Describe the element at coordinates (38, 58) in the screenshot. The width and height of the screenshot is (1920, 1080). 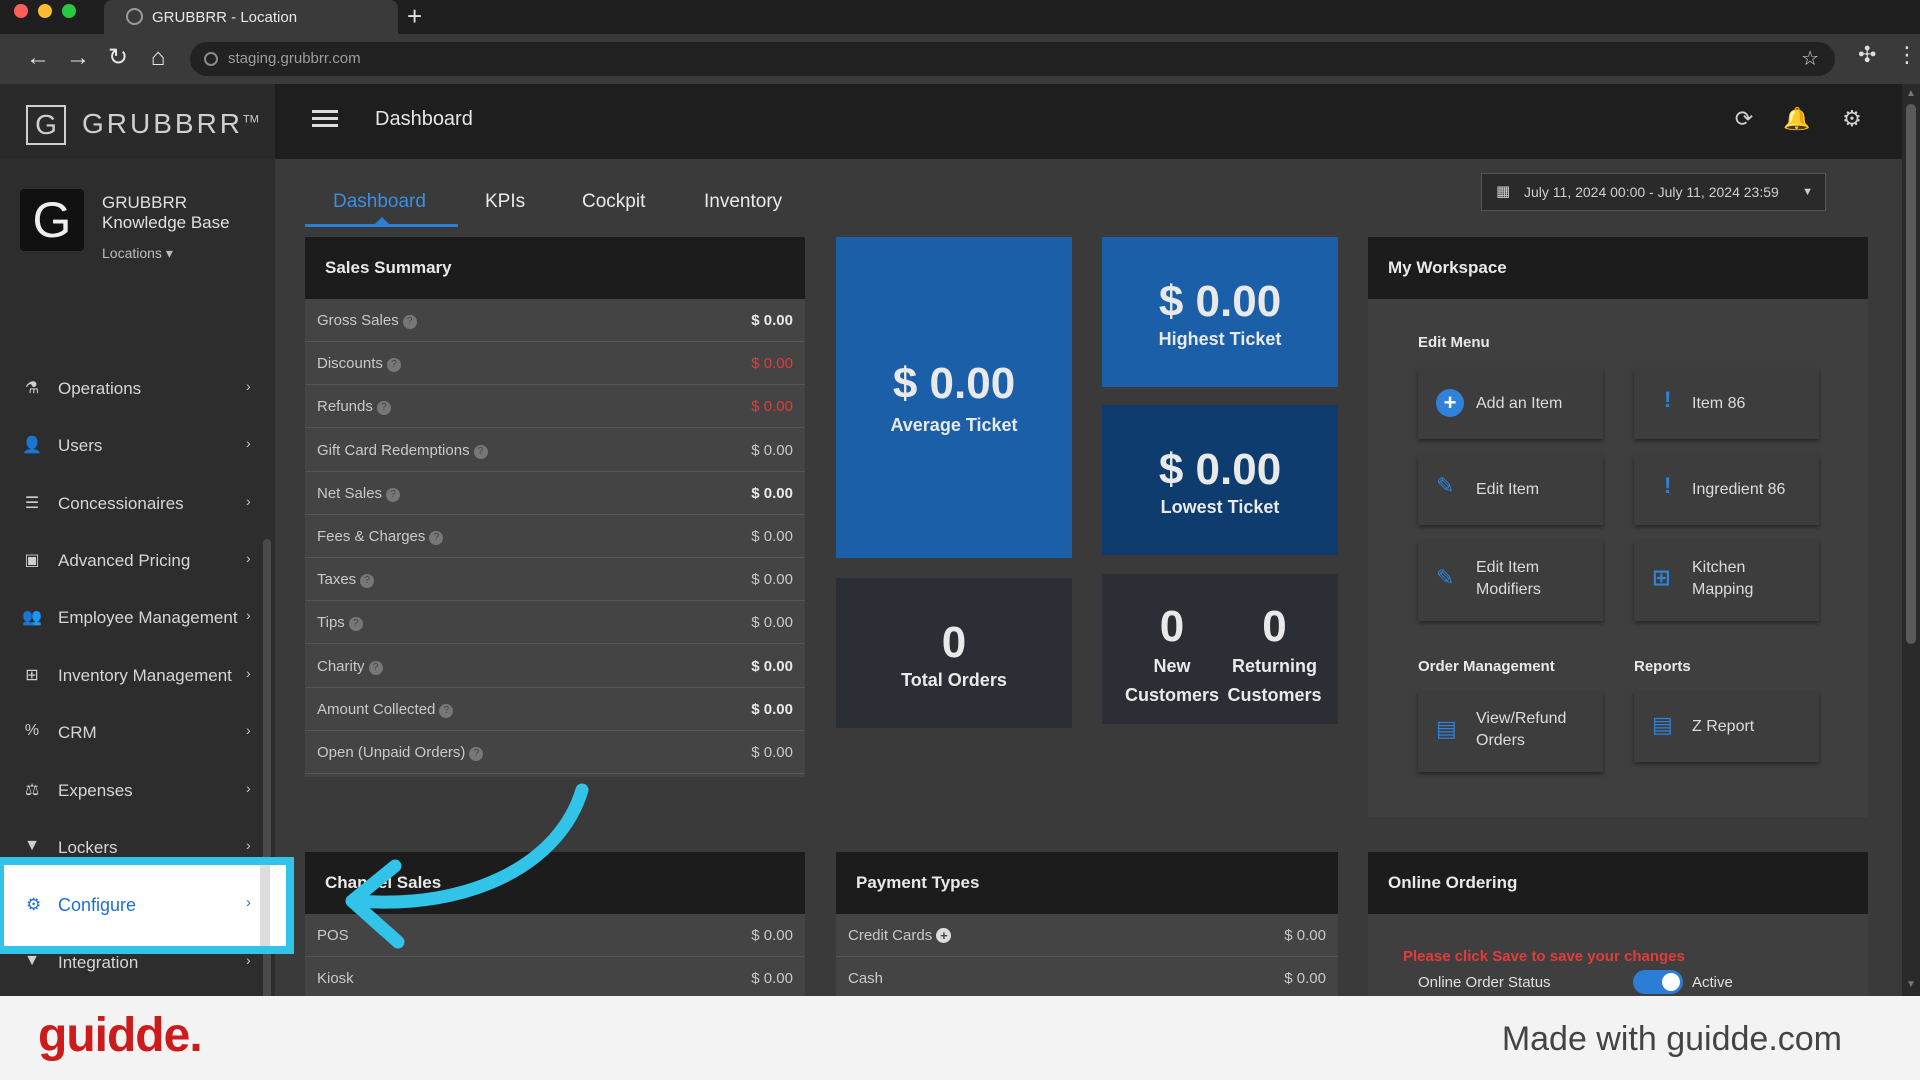
I see `back-icon: ←` at that location.